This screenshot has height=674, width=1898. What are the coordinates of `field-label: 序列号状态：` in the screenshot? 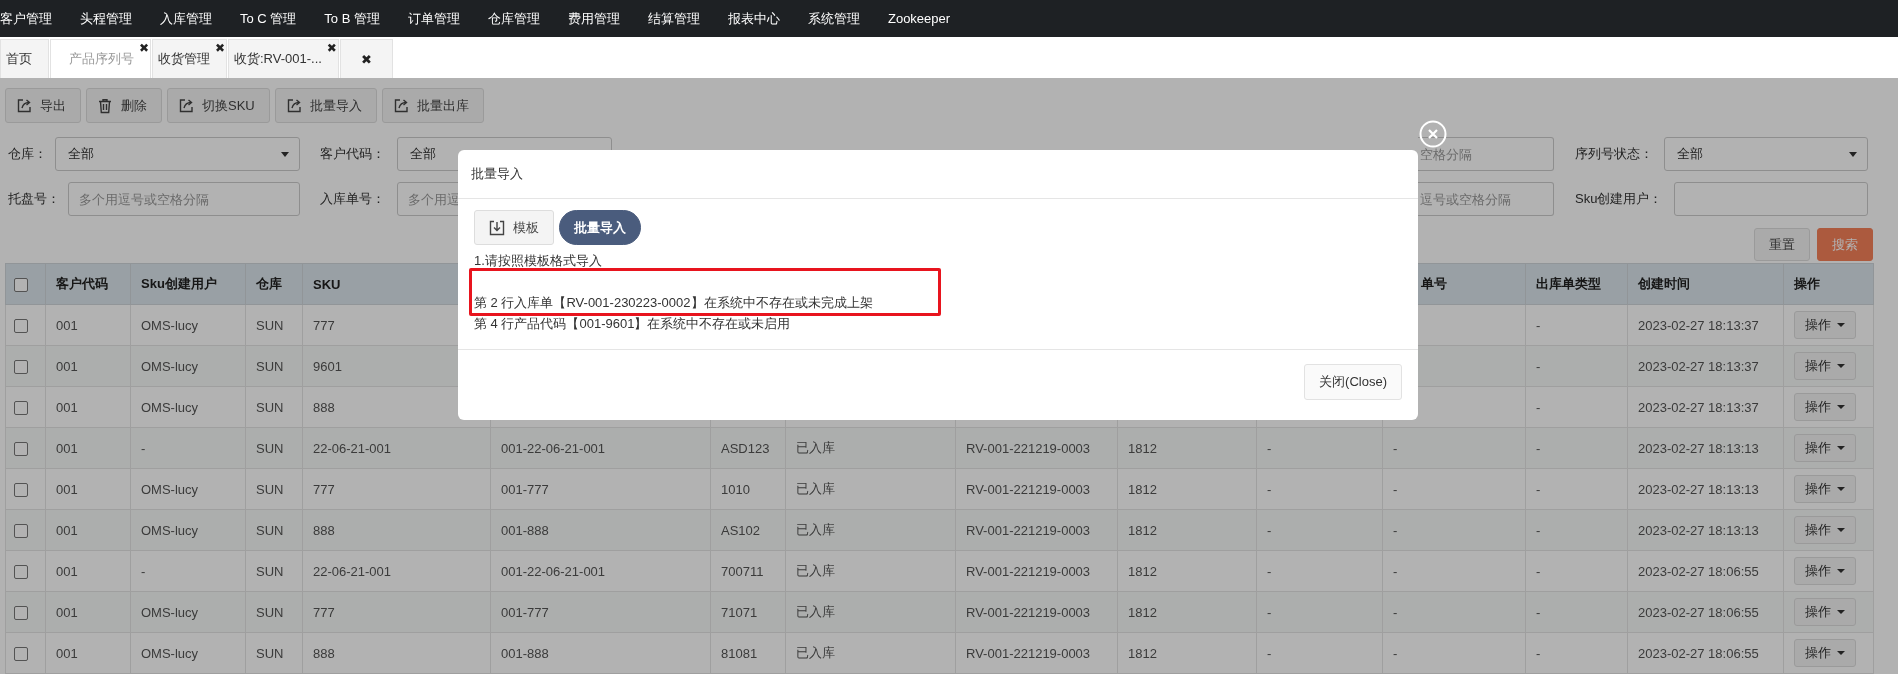 It's located at (1614, 154).